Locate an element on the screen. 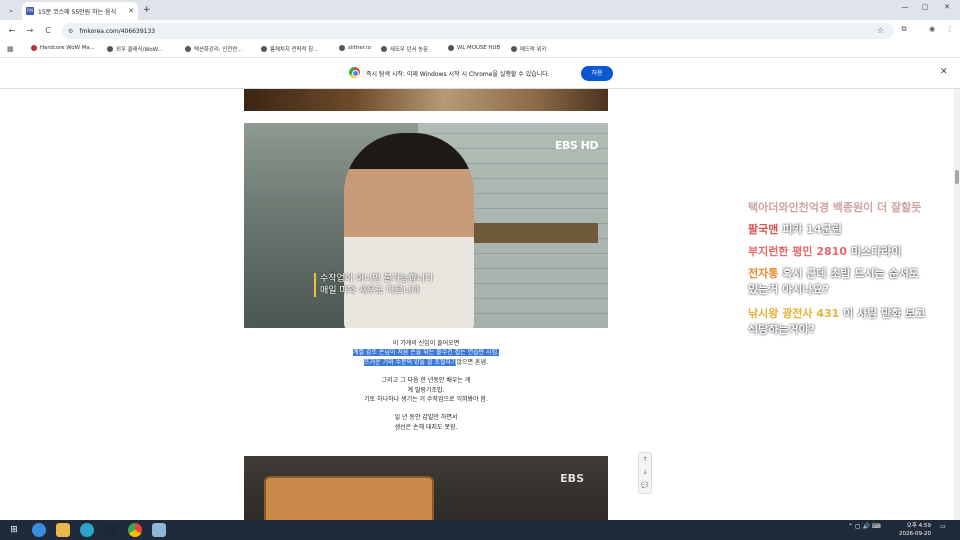  chrome-logo-icon is located at coordinates (354, 72).